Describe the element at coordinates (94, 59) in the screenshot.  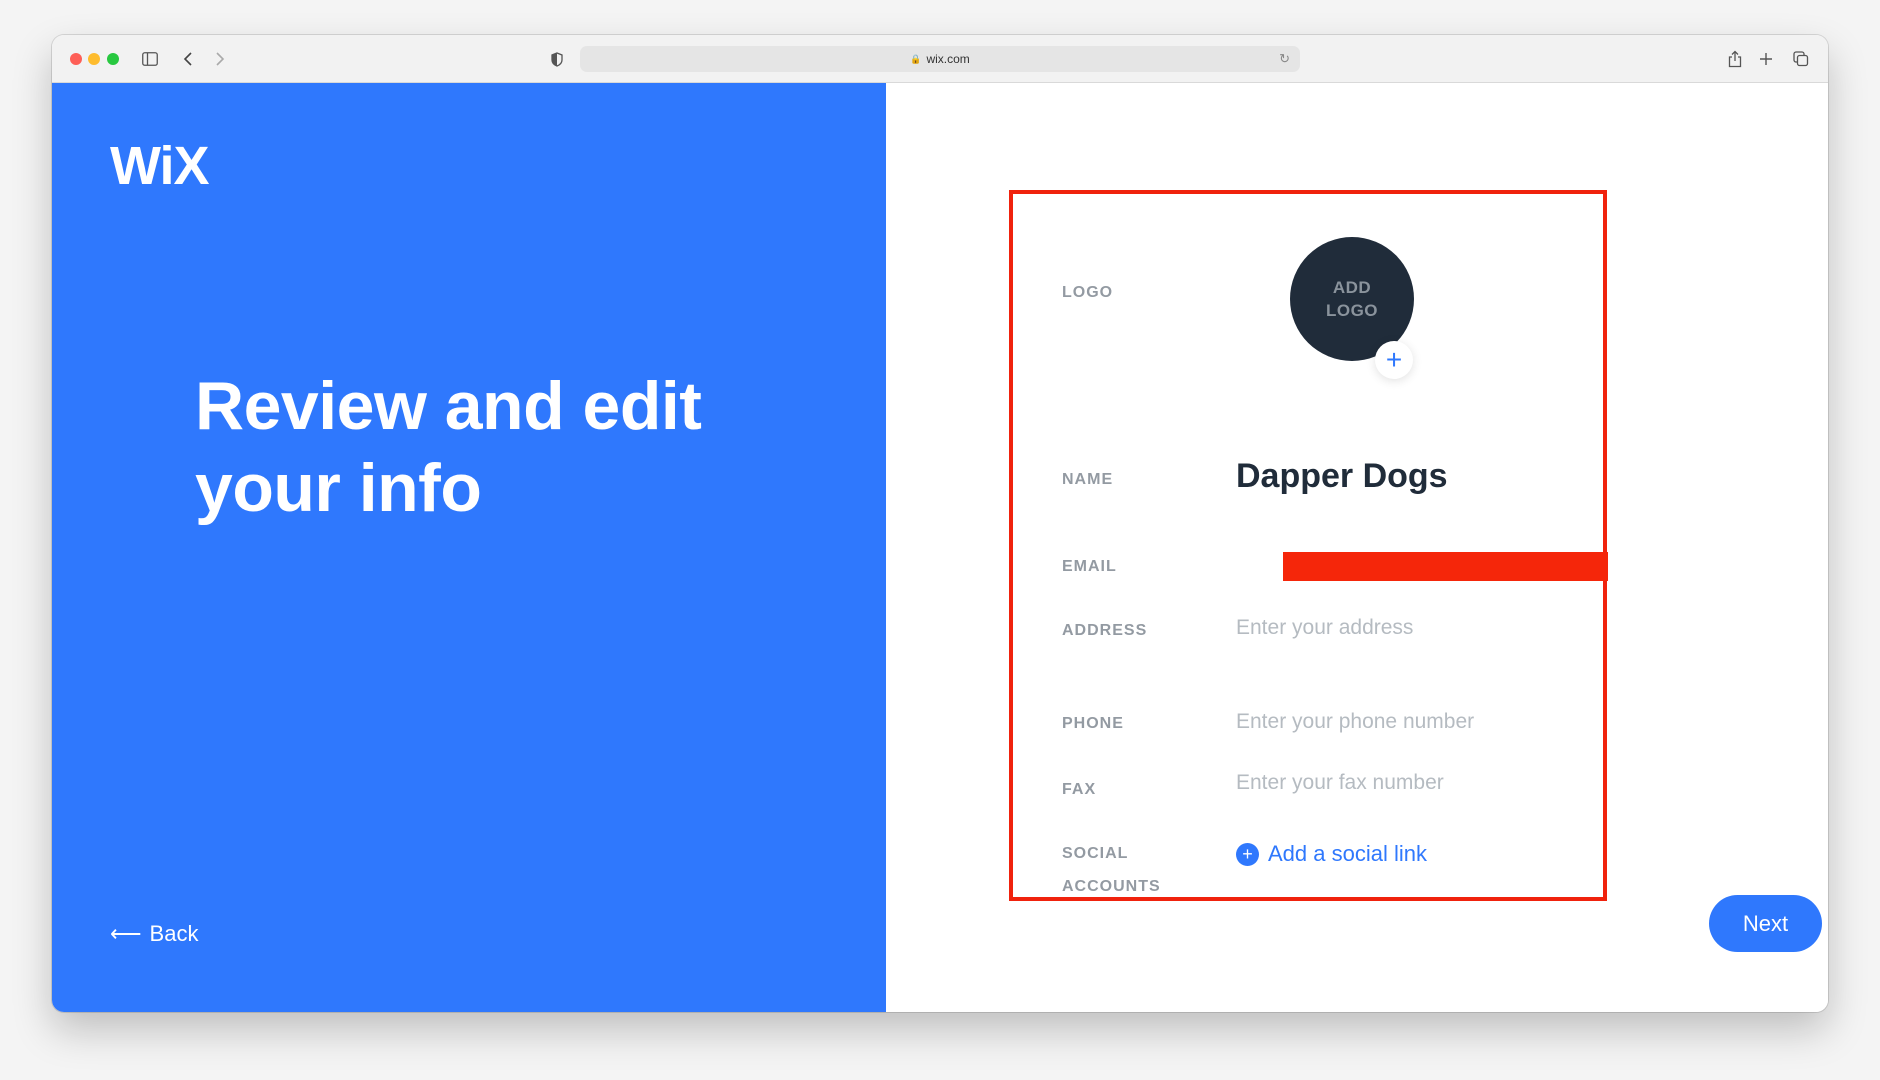
I see `minimize-window-button` at that location.